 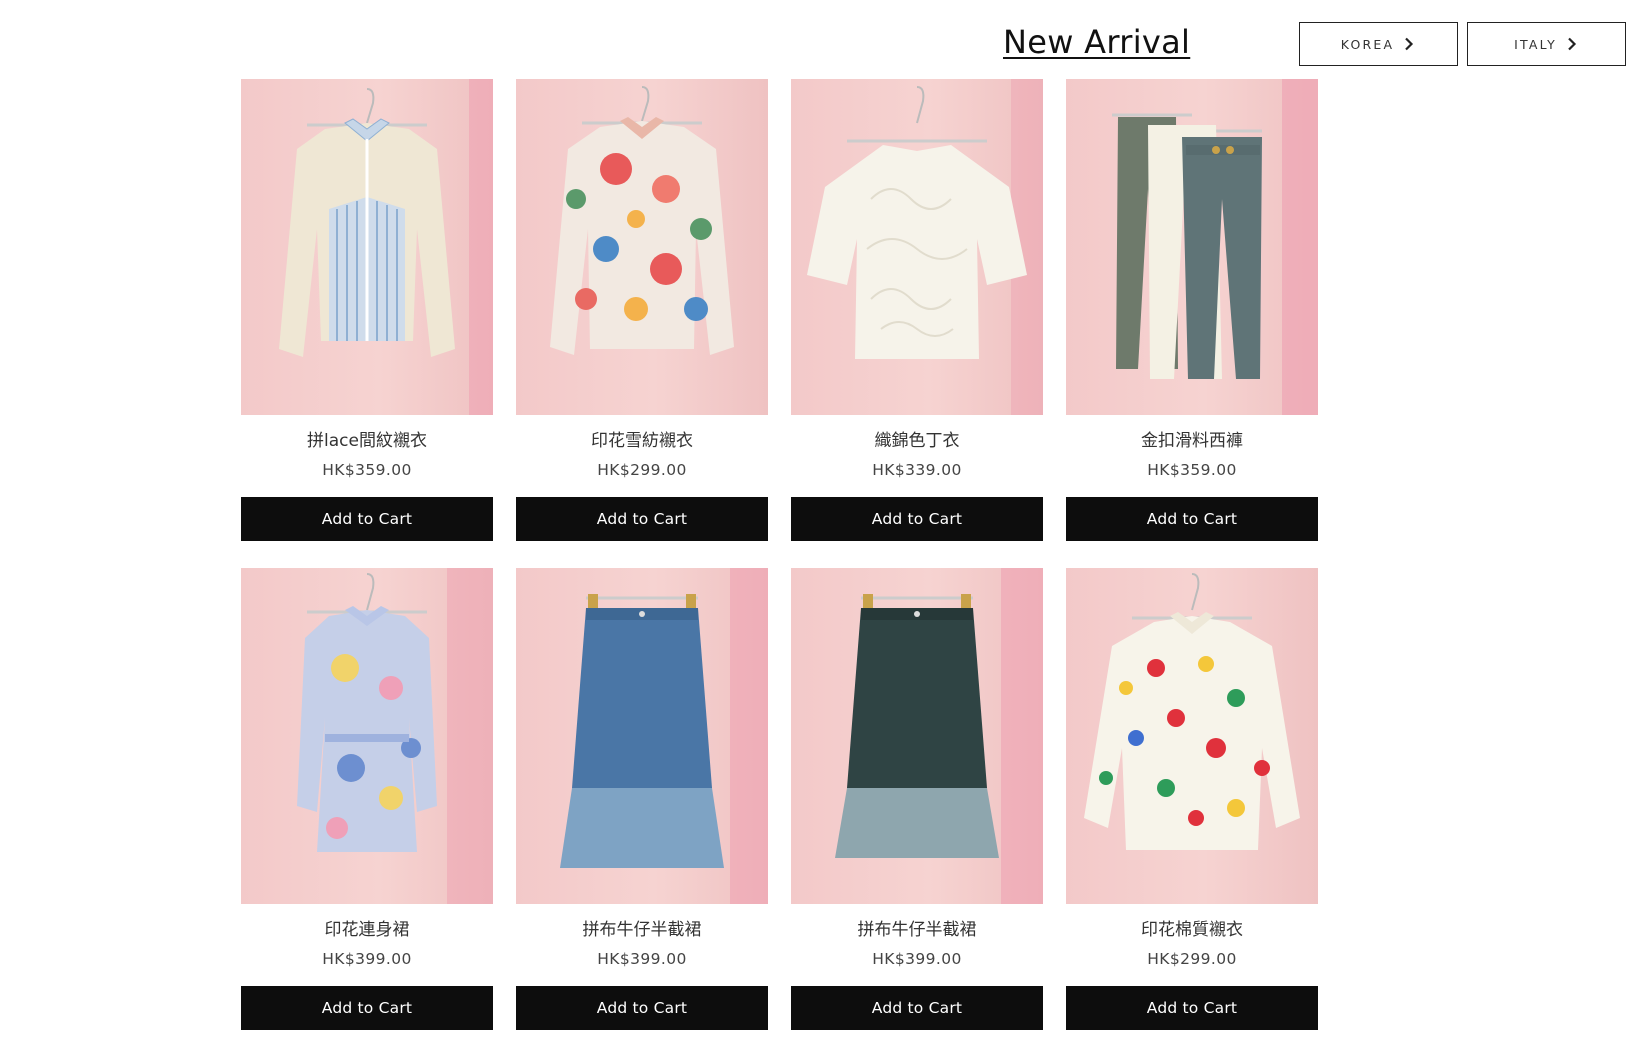 I want to click on italy-button-label: ITALY, so click(x=1535, y=44).